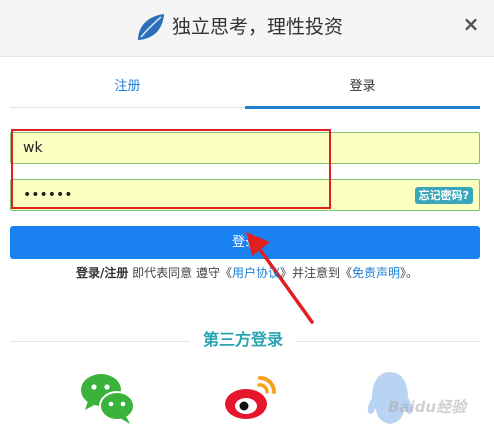 The height and width of the screenshot is (443, 494). I want to click on divider-left, so click(100, 341).